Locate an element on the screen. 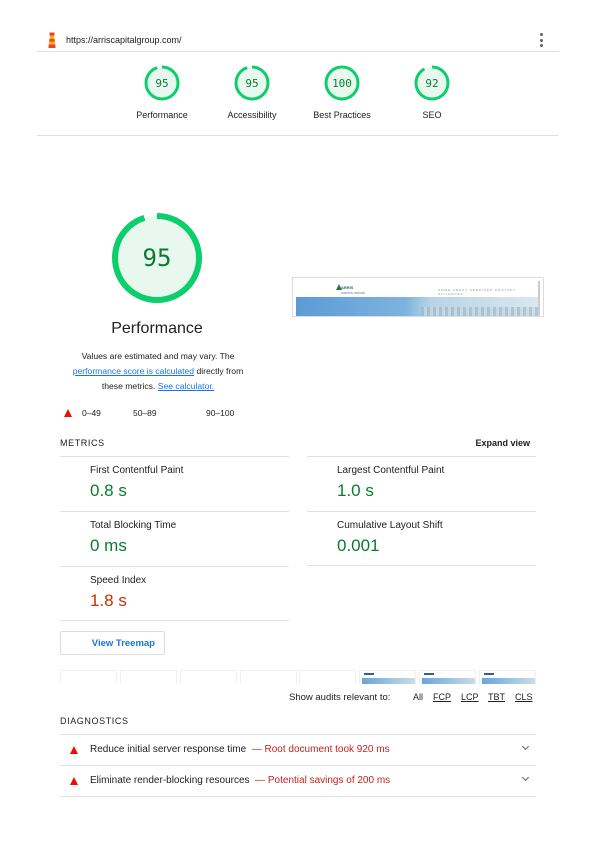  legend-average: 50–89 is located at coordinates (145, 413).